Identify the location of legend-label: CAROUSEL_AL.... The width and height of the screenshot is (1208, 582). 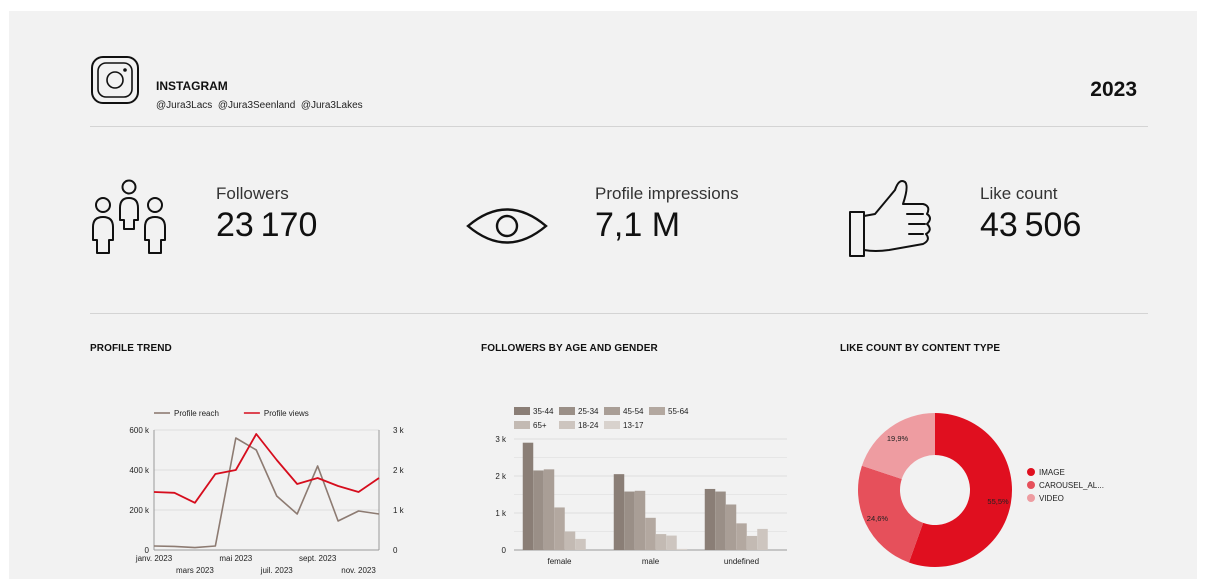
(1071, 485).